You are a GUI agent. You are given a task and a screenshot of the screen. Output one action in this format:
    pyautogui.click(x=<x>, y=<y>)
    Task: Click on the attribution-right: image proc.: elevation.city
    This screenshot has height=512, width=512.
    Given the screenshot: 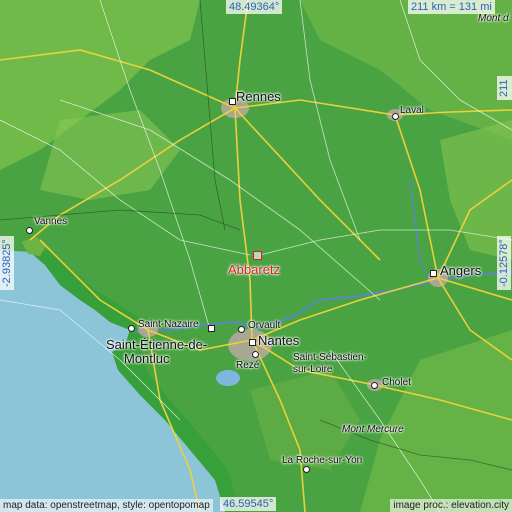 What is the action you would take?
    pyautogui.click(x=451, y=505)
    